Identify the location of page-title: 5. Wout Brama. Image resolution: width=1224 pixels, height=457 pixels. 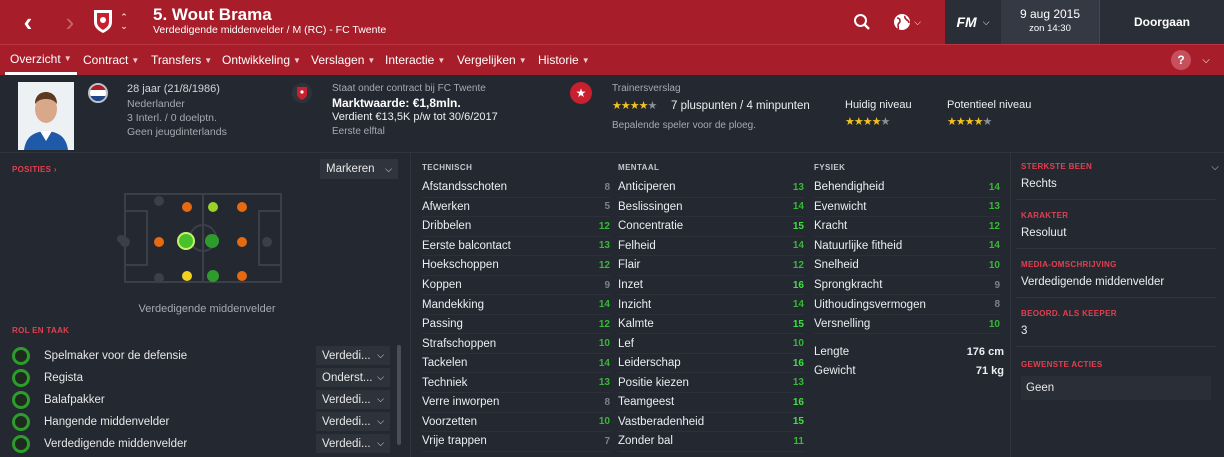
(212, 14).